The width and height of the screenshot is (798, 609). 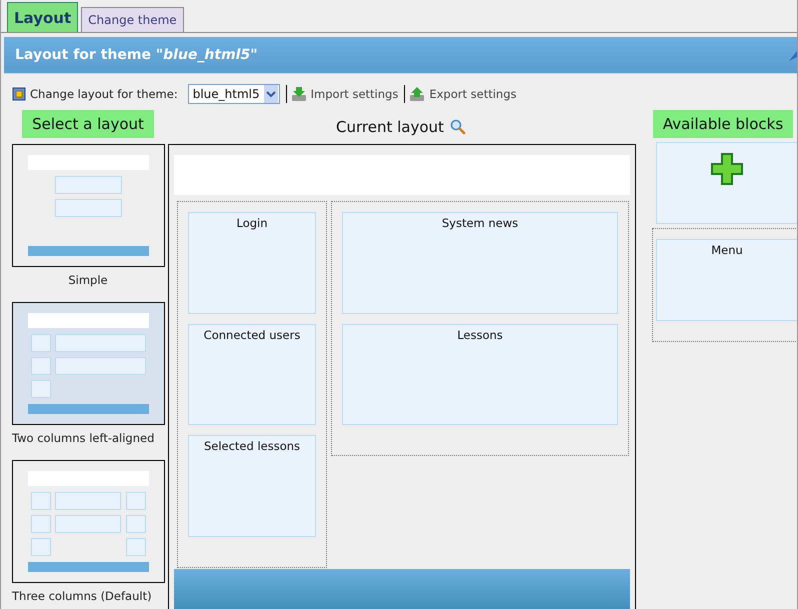 I want to click on caret-icon, so click(x=271, y=94).